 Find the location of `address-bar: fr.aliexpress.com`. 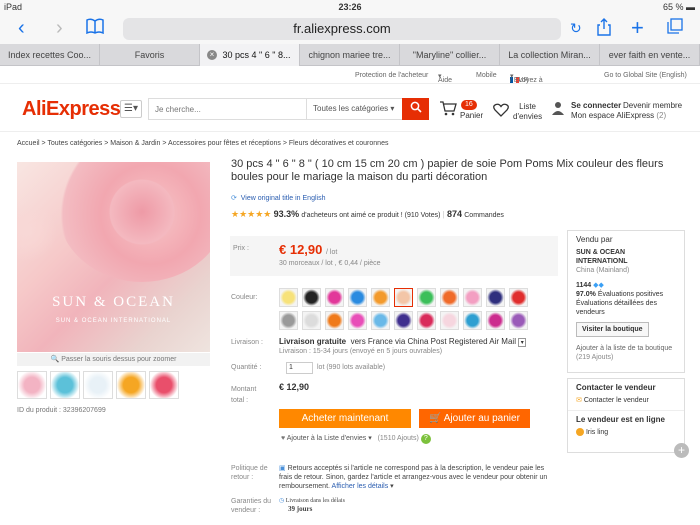

address-bar: fr.aliexpress.com is located at coordinates (342, 29).